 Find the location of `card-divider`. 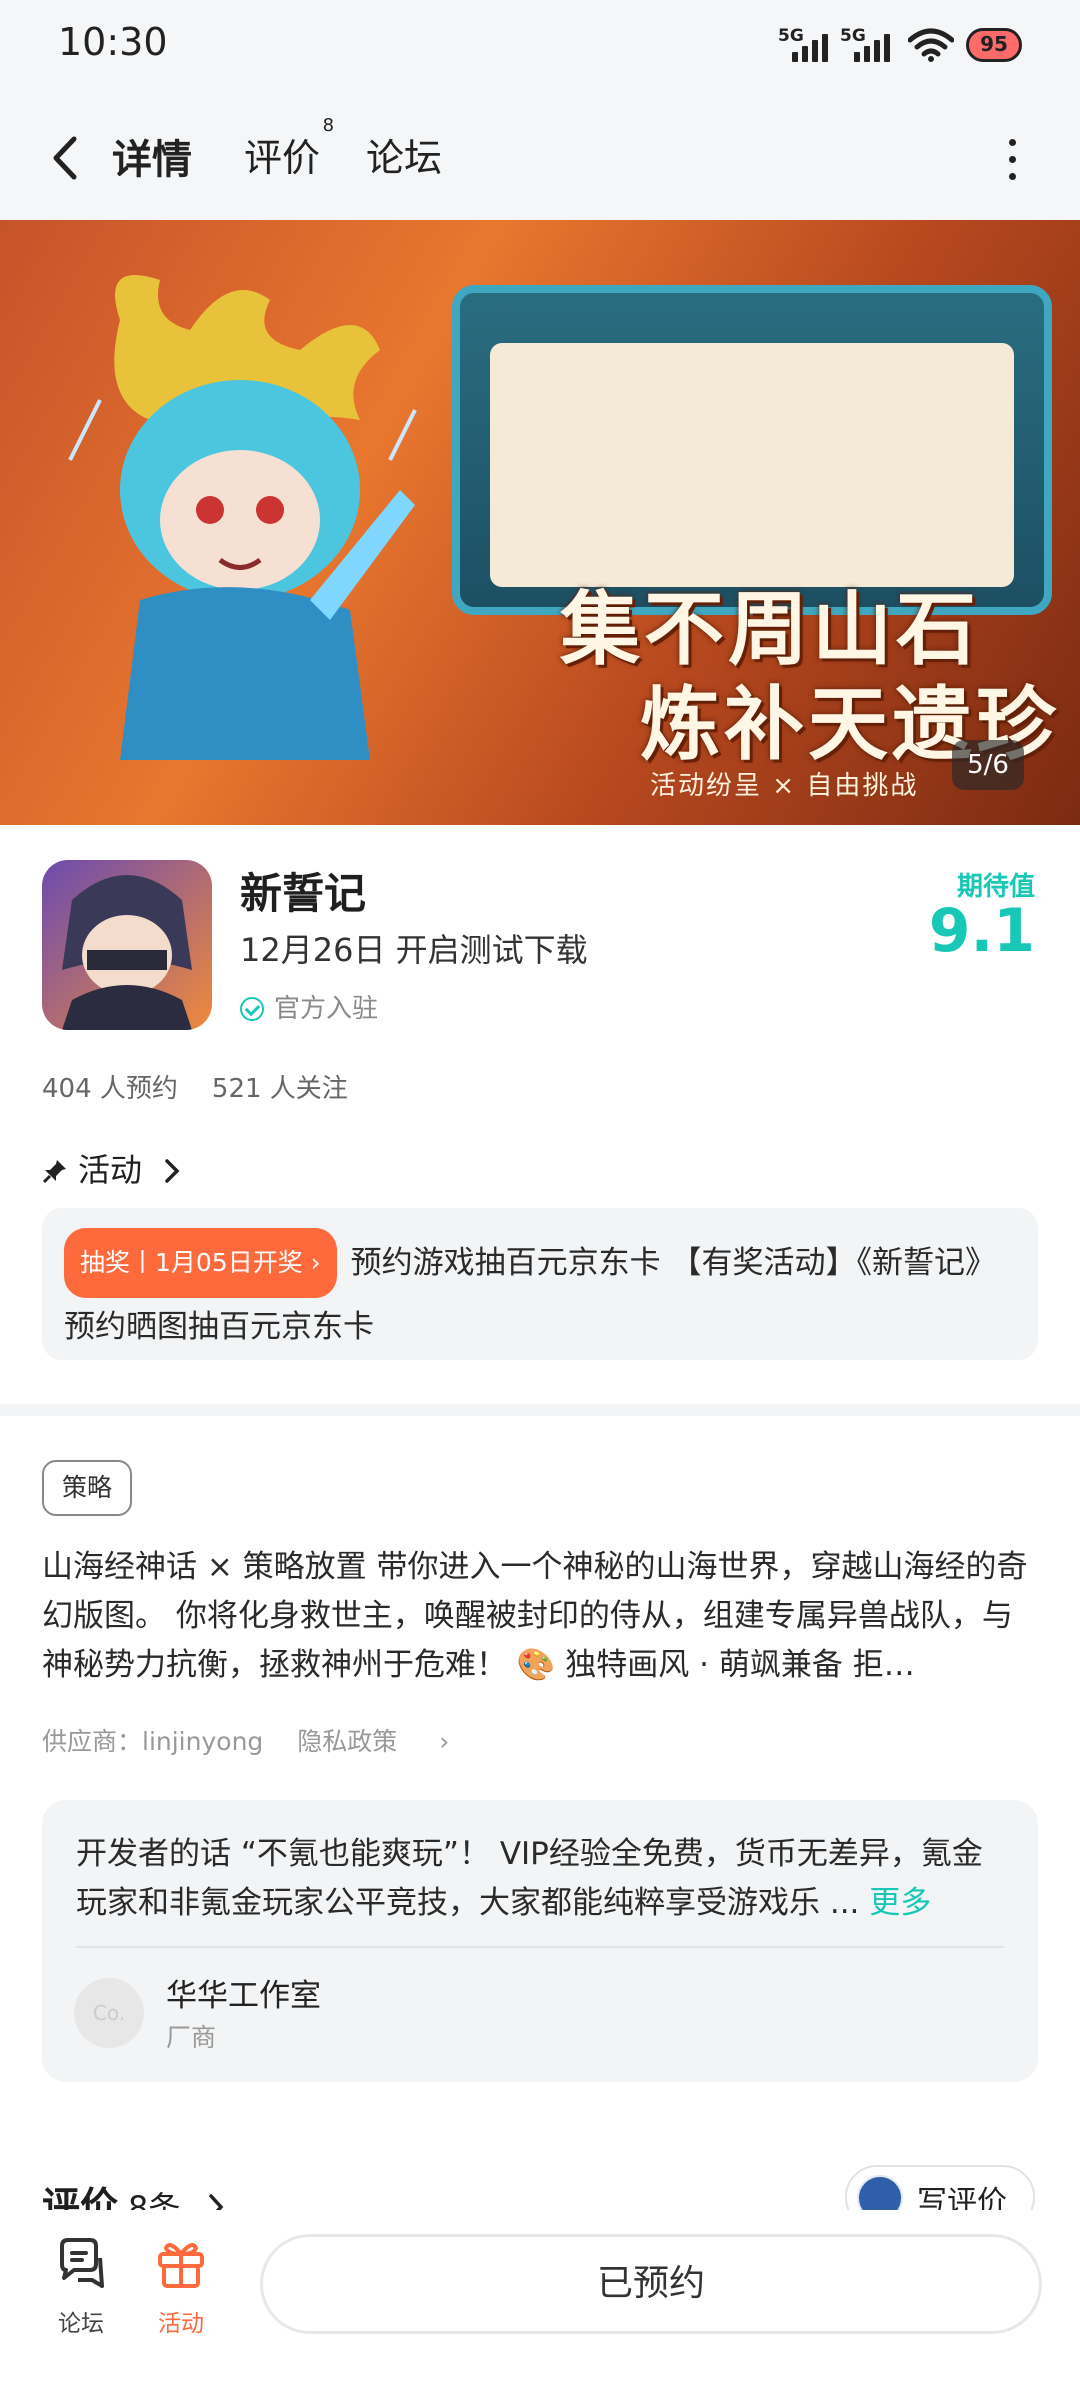

card-divider is located at coordinates (540, 1947).